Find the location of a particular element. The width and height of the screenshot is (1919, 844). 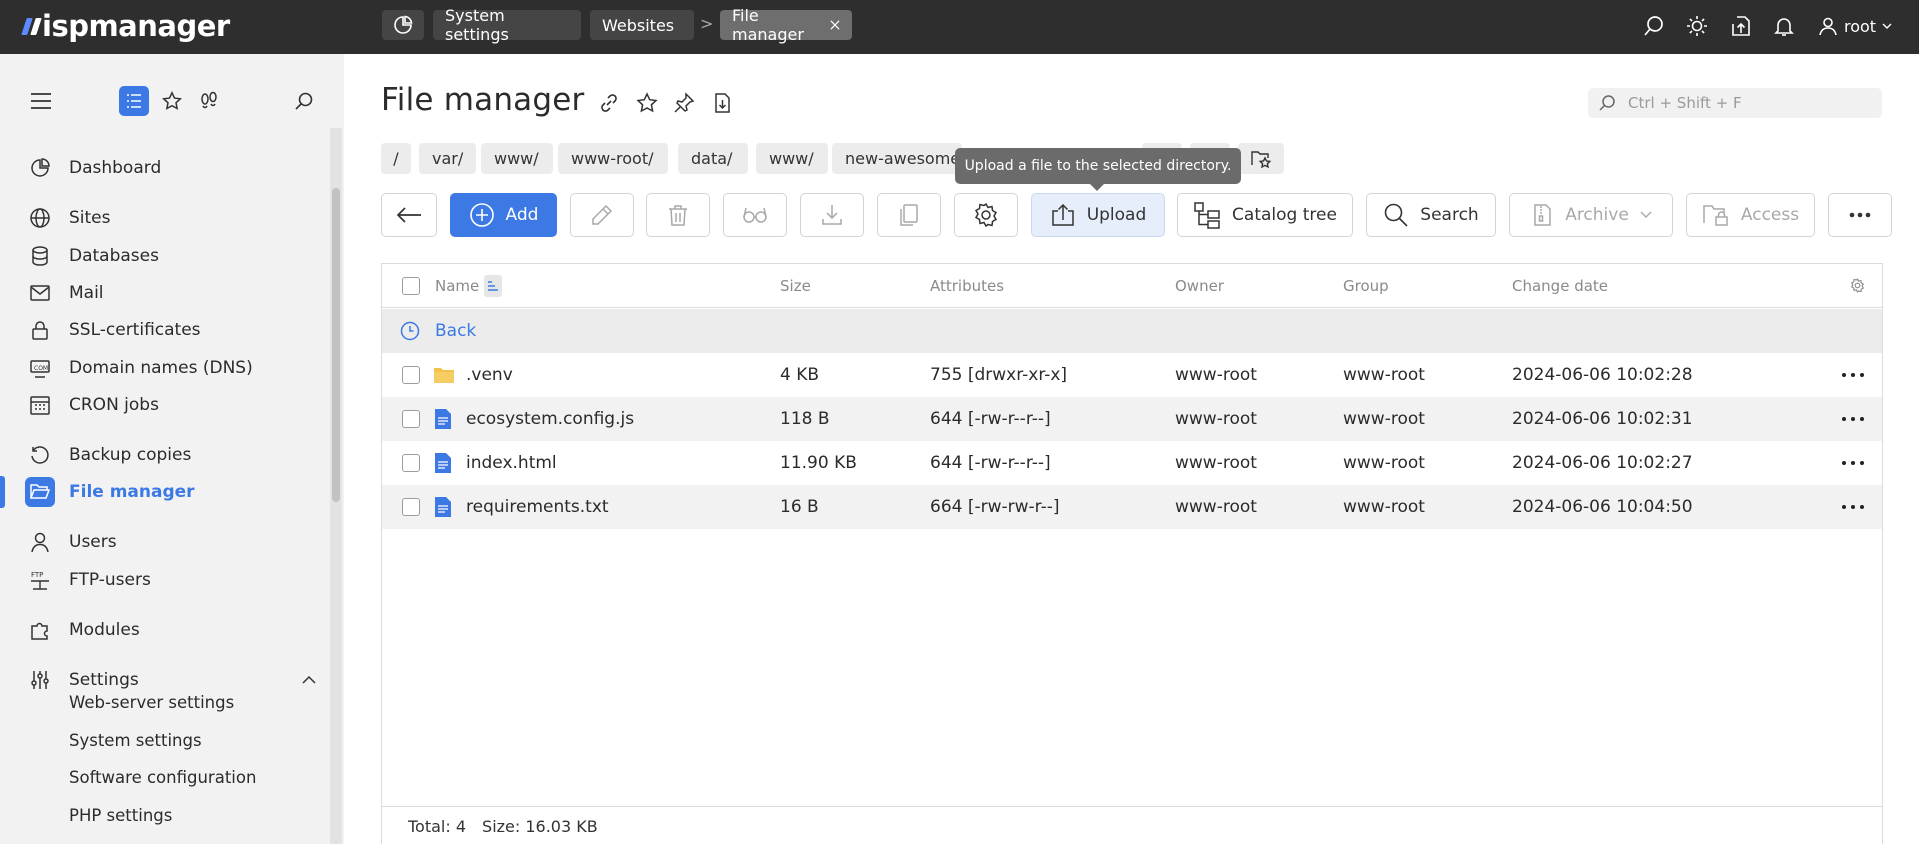

more-actions-button is located at coordinates (1860, 215).